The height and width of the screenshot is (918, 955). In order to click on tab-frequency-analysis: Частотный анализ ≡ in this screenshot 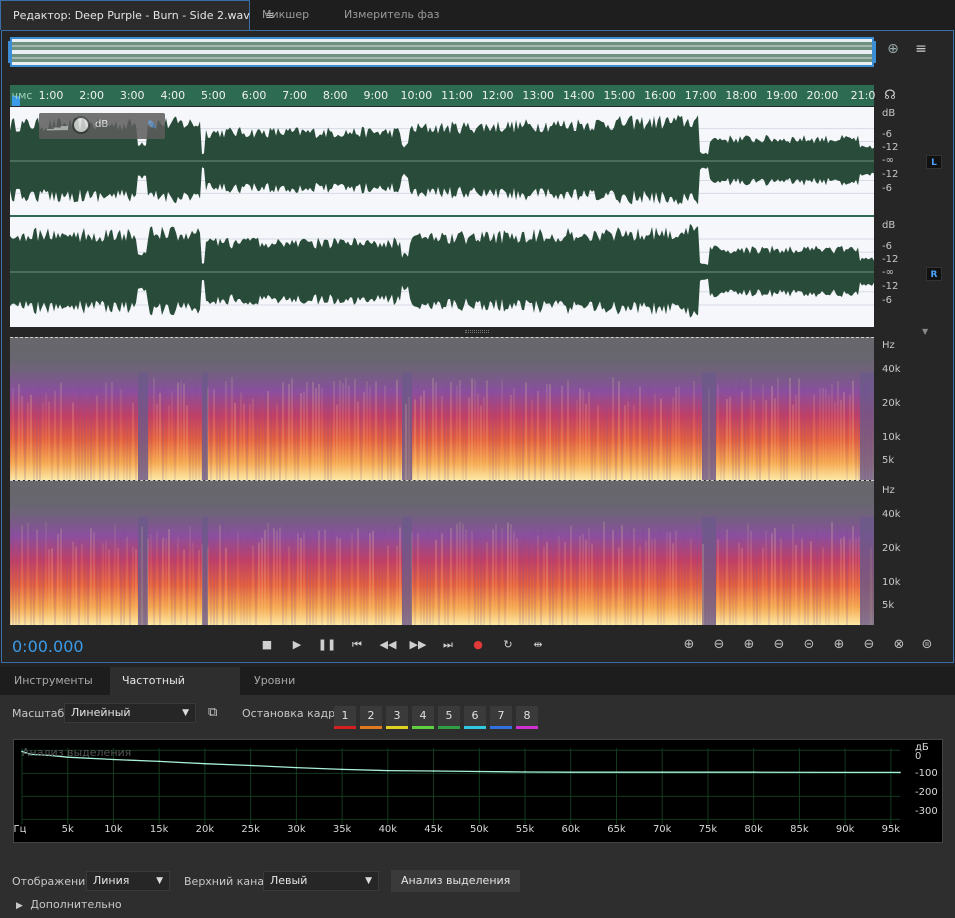, I will do `click(175, 691)`.